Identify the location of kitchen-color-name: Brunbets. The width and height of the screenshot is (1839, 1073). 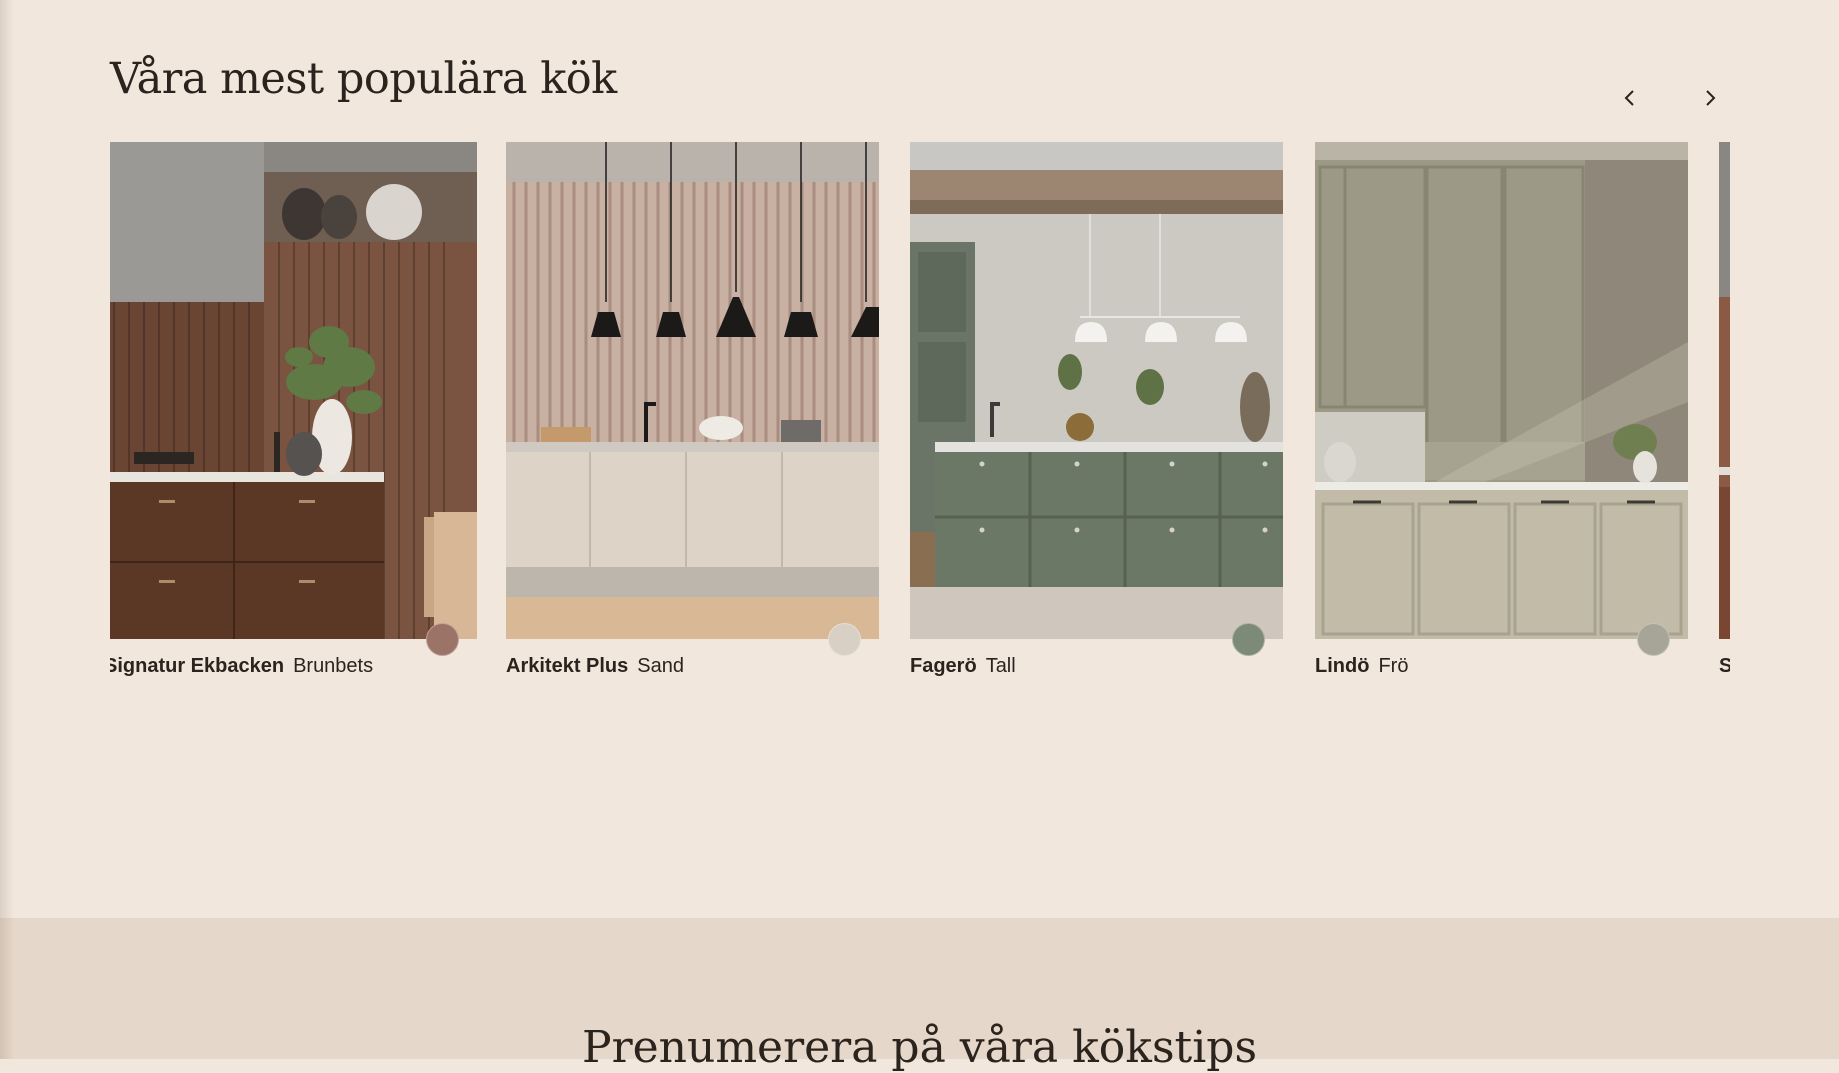
(333, 666).